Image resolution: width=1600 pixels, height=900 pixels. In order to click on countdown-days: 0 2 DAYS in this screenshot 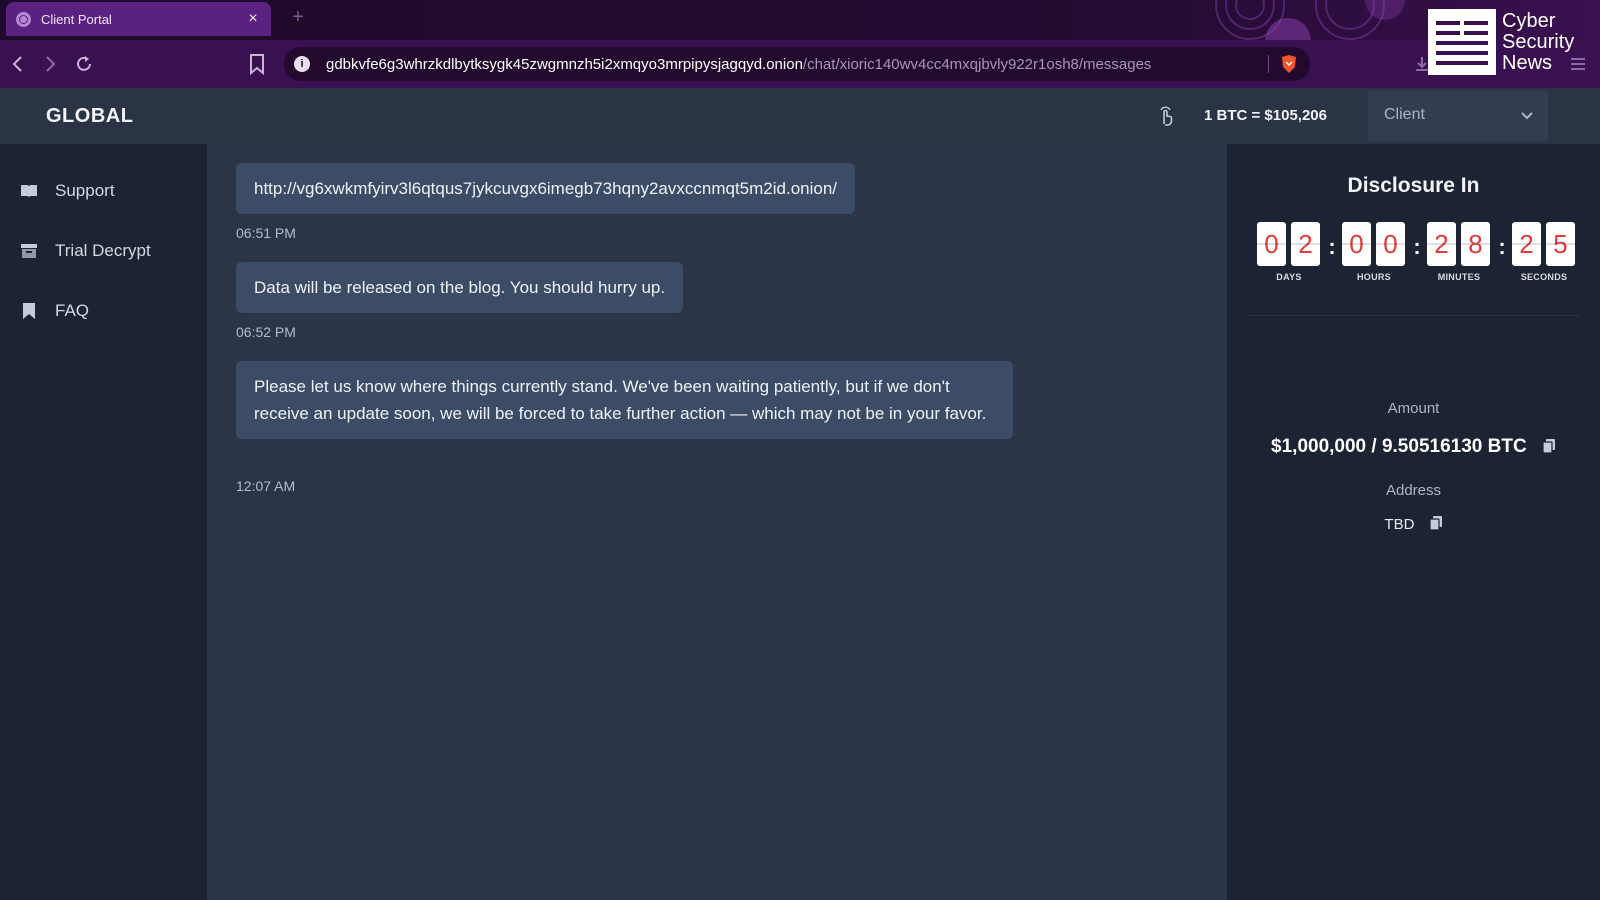, I will do `click(1289, 253)`.